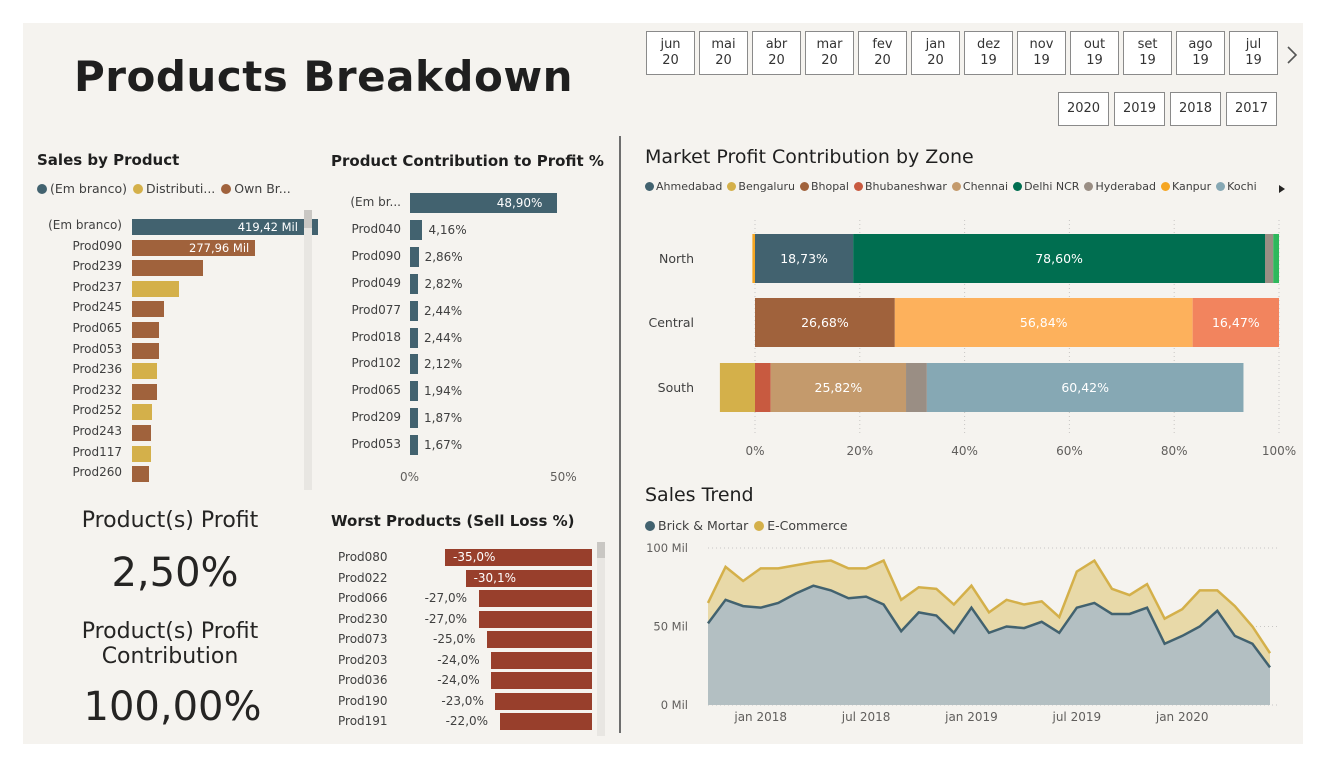 The height and width of the screenshot is (764, 1326). Describe the element at coordinates (1282, 186) in the screenshot. I see `legend-next-icon` at that location.